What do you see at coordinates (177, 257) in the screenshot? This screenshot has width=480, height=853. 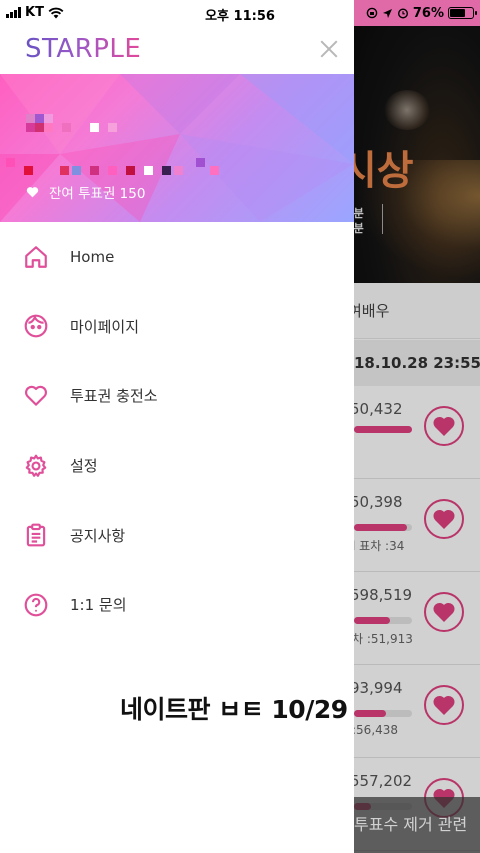 I see `menu-item-home: Home` at bounding box center [177, 257].